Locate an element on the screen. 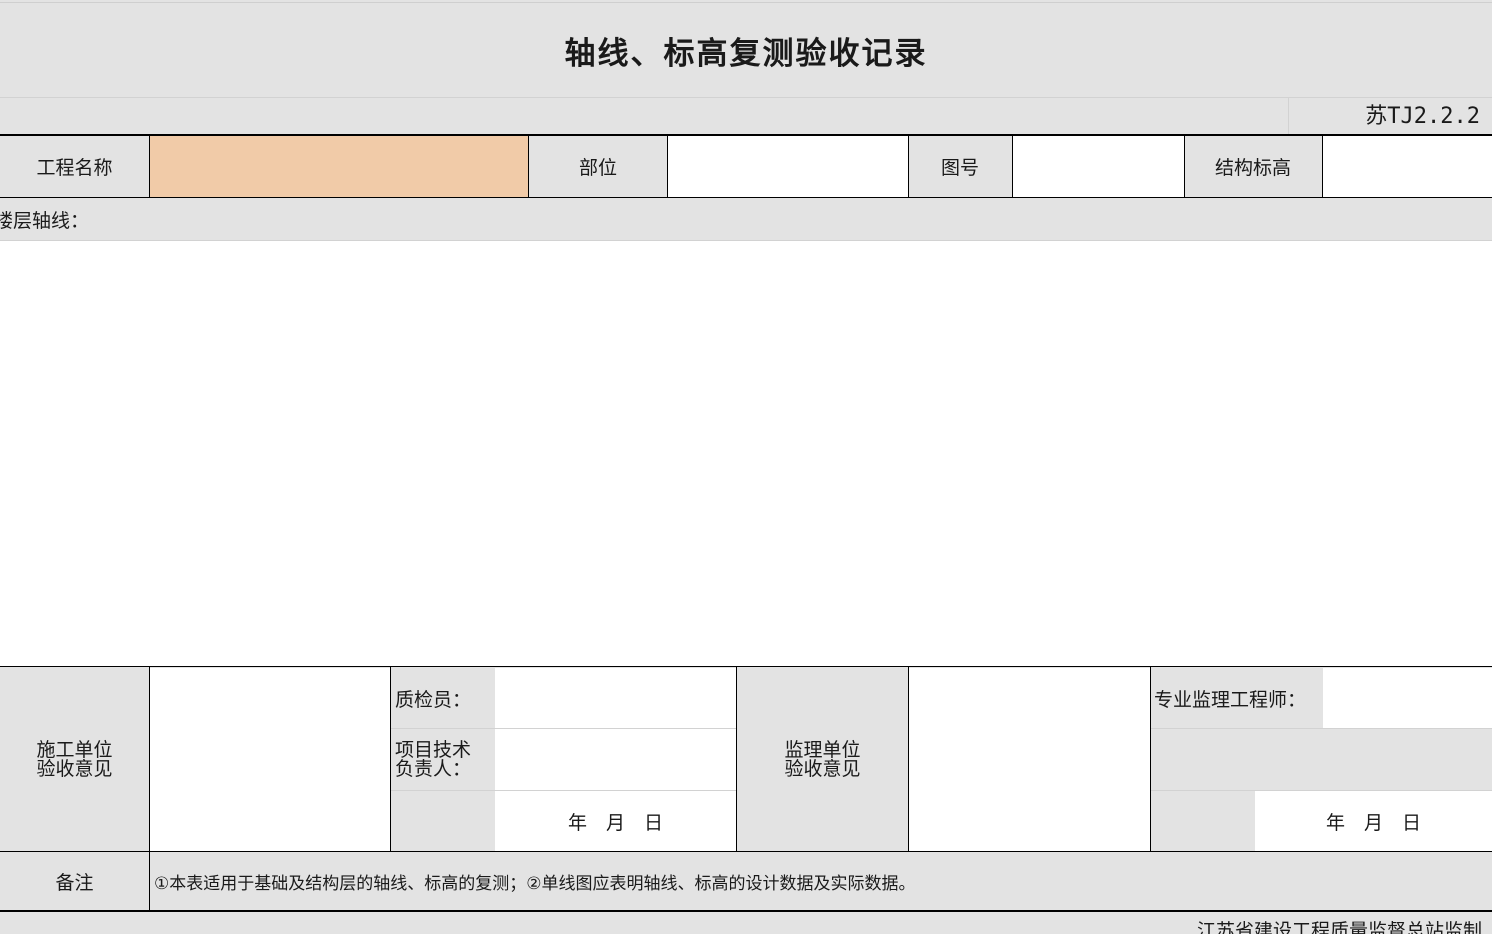 Image resolution: width=1492 pixels, height=934 pixels. border-remark-bottom is located at coordinates (746, 911).